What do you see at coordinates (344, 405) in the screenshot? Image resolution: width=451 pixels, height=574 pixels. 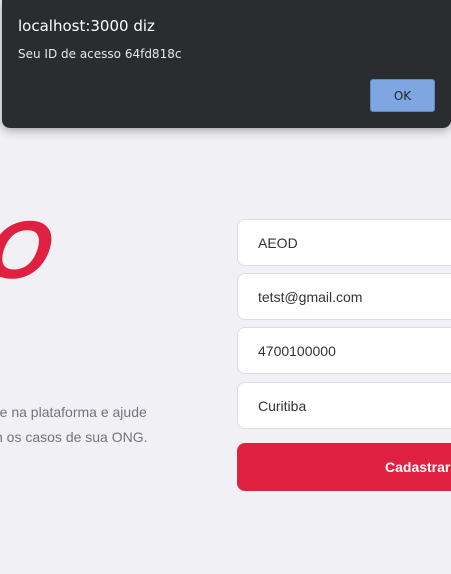 I see `city-input: Curitiba` at bounding box center [344, 405].